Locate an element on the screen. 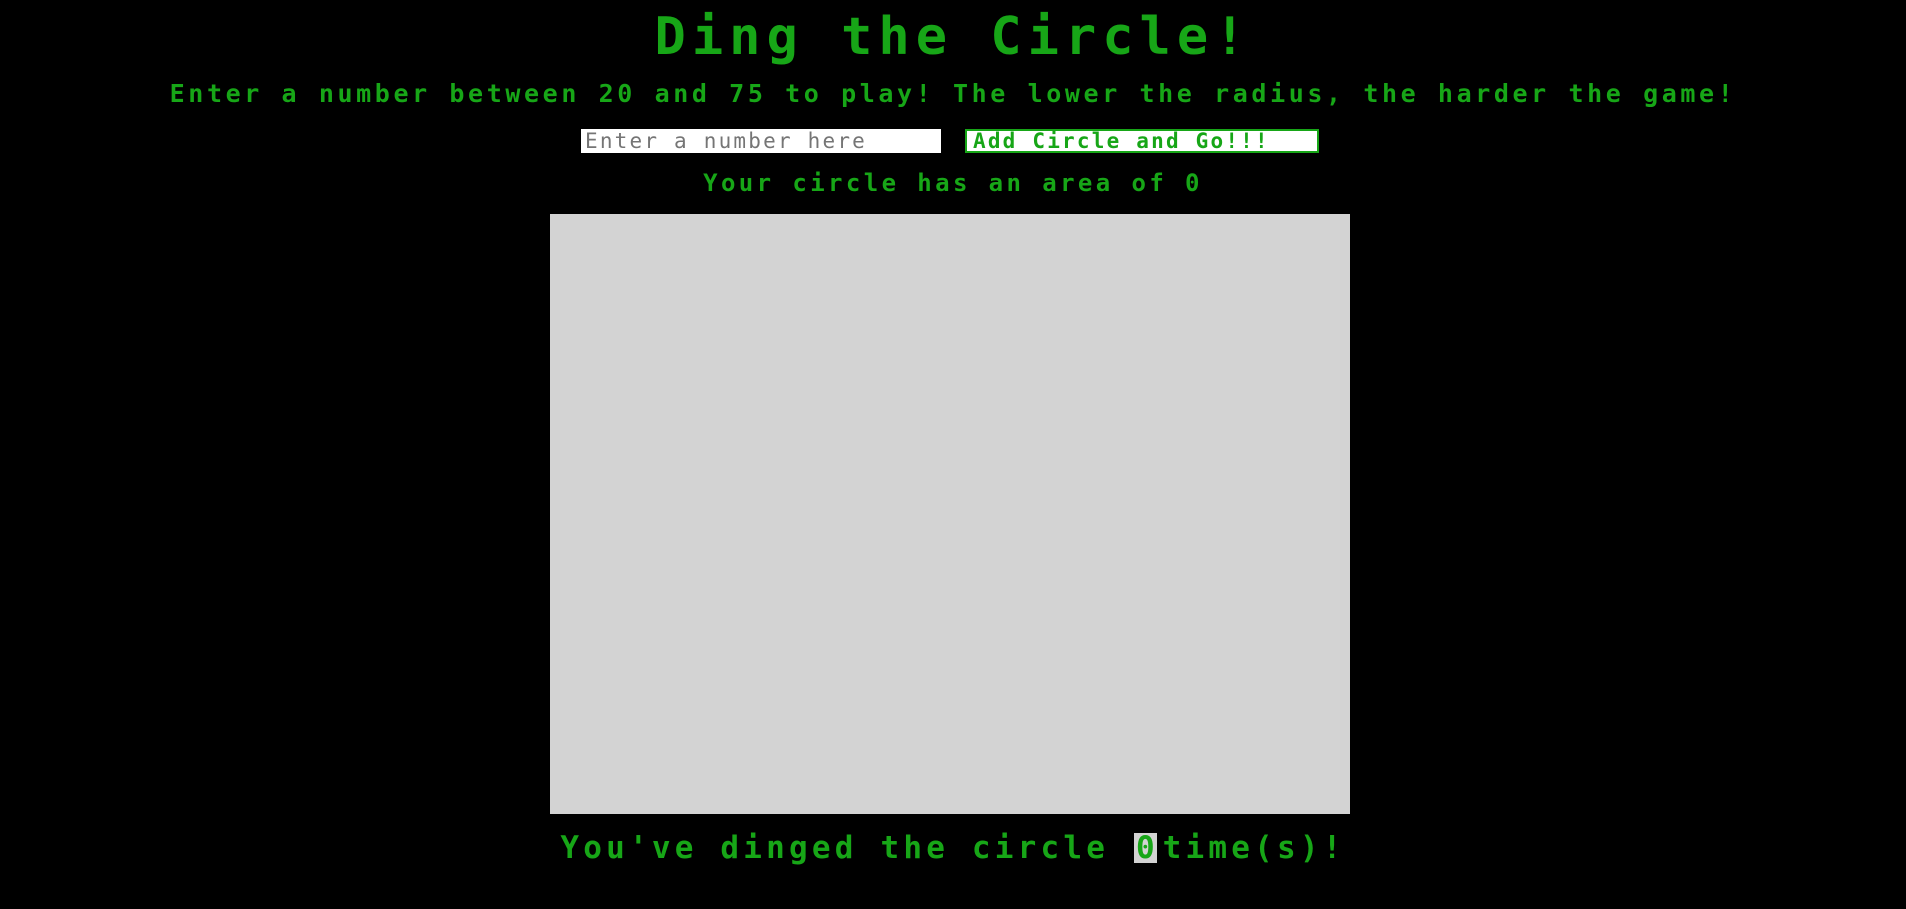 The image size is (1906, 909). radius-number-input is located at coordinates (761, 141).